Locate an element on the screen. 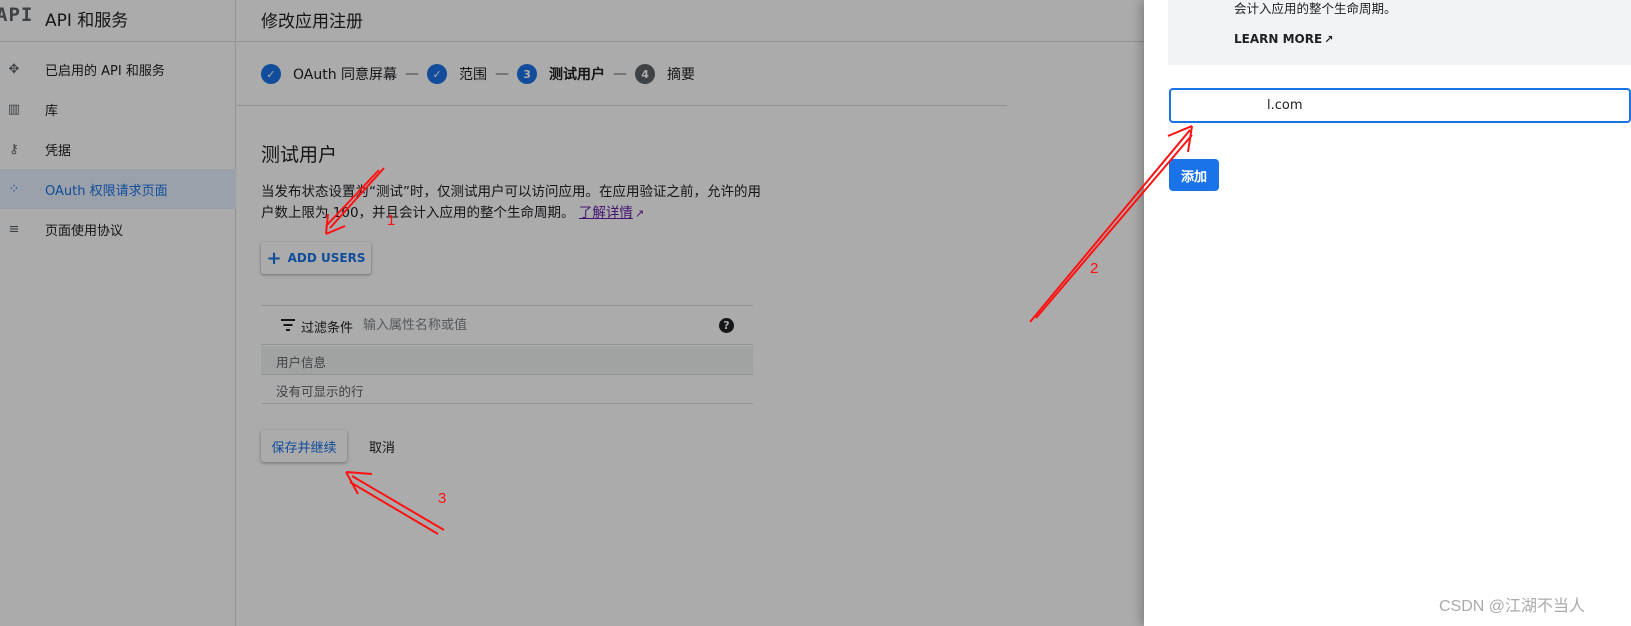  add-button: 添加 is located at coordinates (1194, 175).